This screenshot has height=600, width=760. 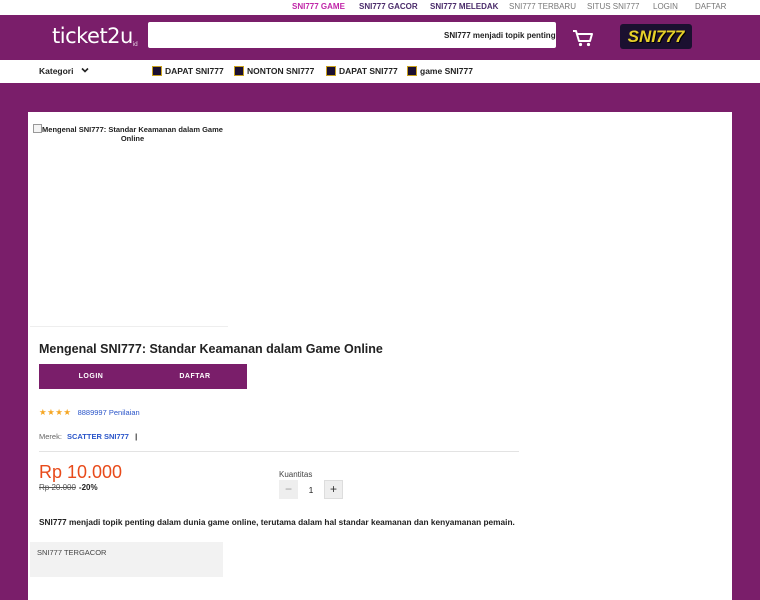 What do you see at coordinates (388, 6) in the screenshot?
I see `top-link-sni777-gacor: SNI777 GACOR` at bounding box center [388, 6].